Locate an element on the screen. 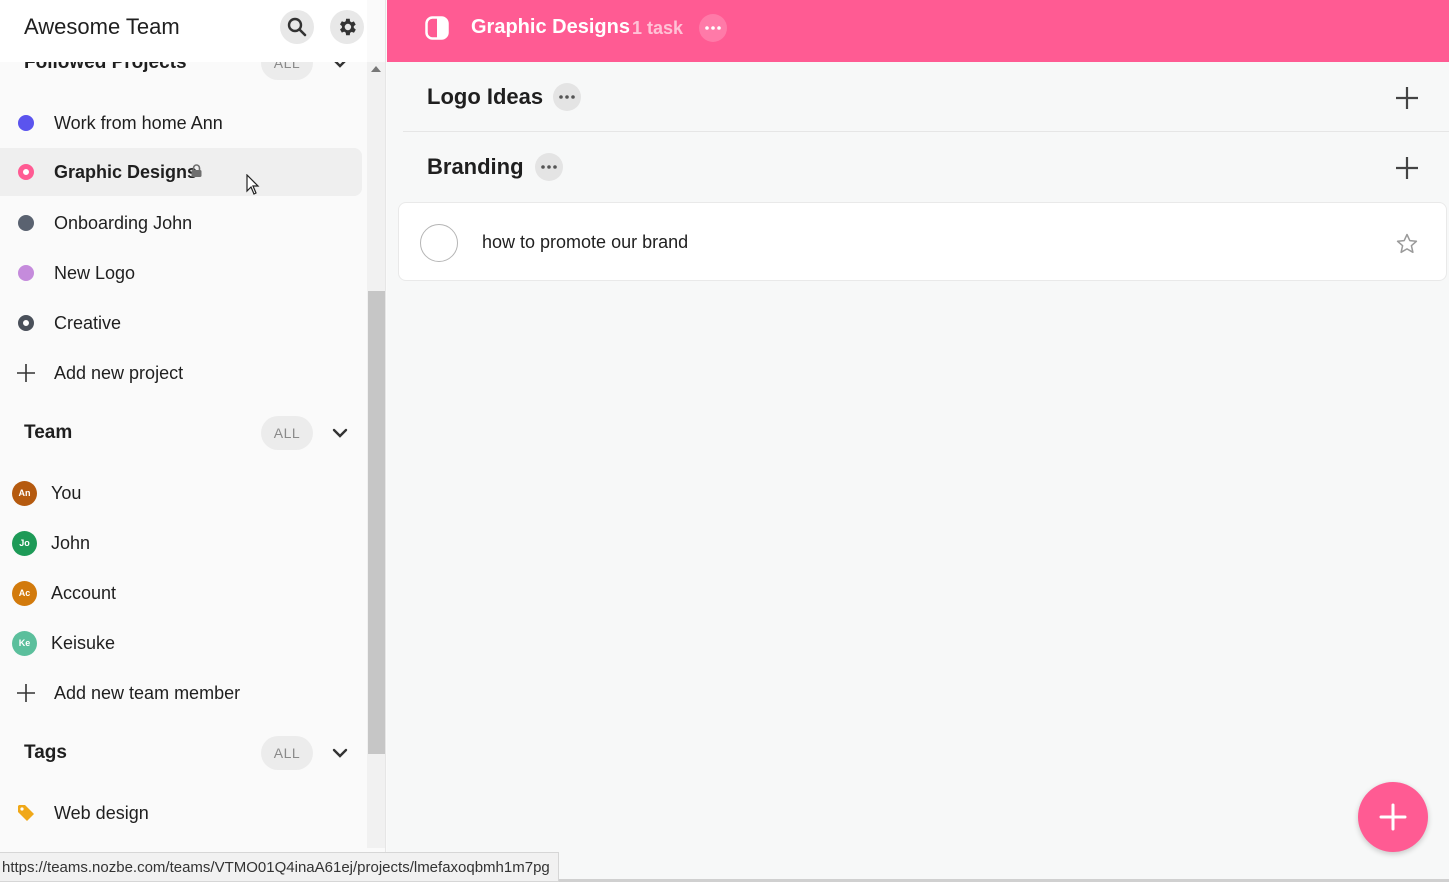 This screenshot has width=1449, height=882. avatar: Jo is located at coordinates (24, 543).